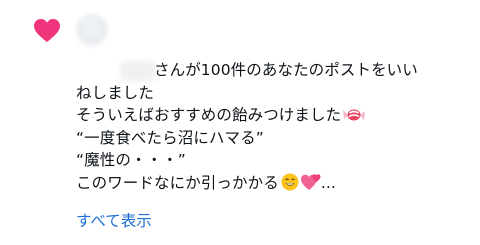  What do you see at coordinates (310, 182) in the screenshot?
I see `two-hearts-emoji` at bounding box center [310, 182].